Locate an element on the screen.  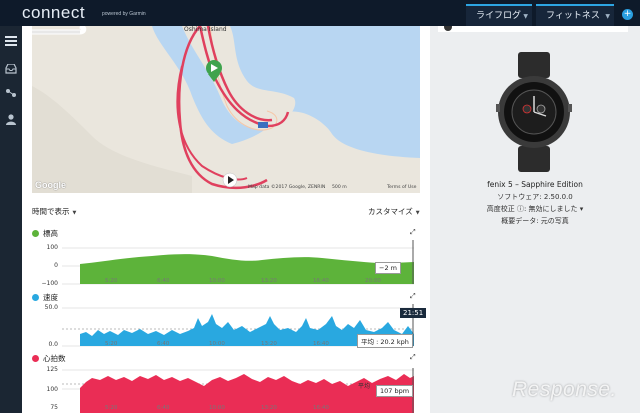
device-card-top is located at coordinates (533, 29).